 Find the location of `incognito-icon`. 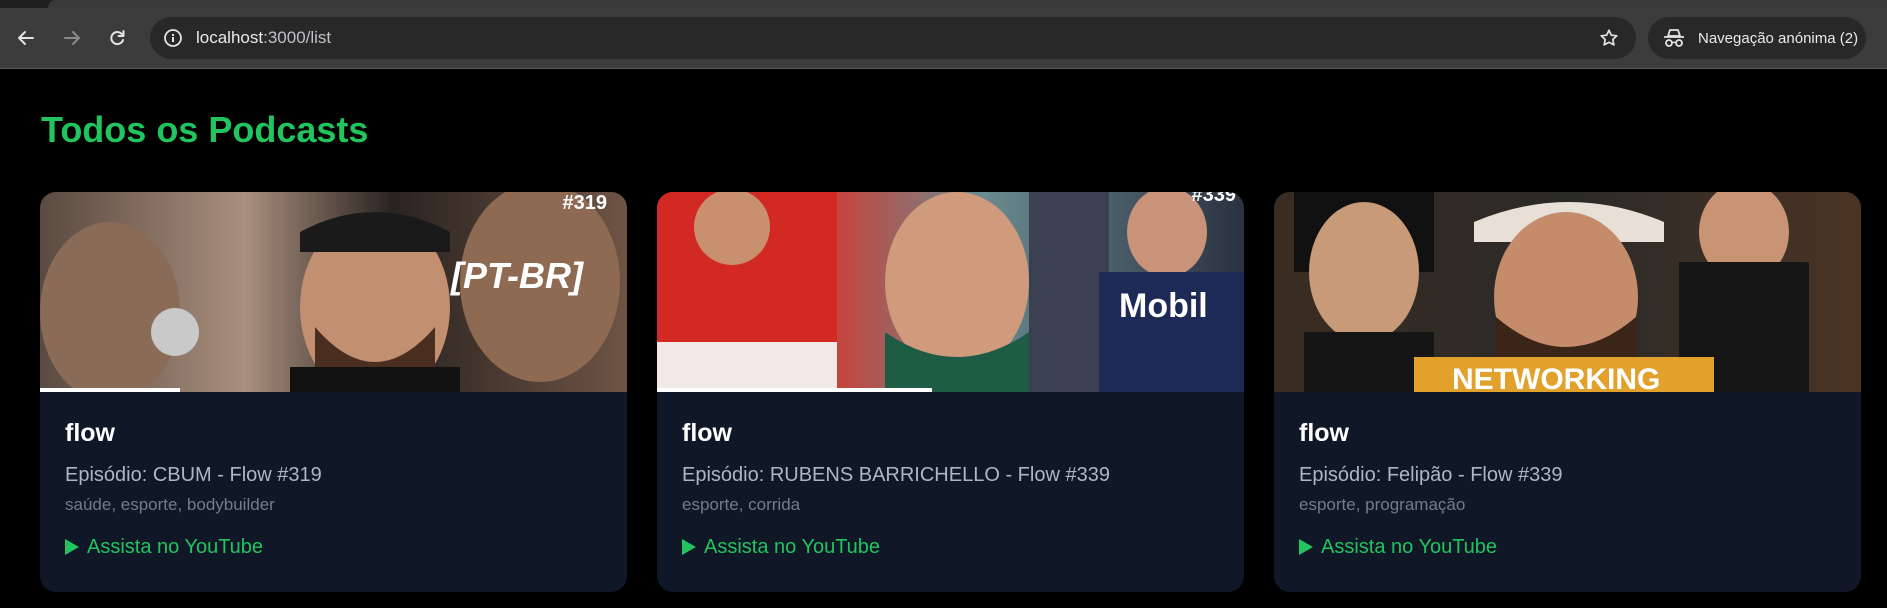

incognito-icon is located at coordinates (1674, 38).